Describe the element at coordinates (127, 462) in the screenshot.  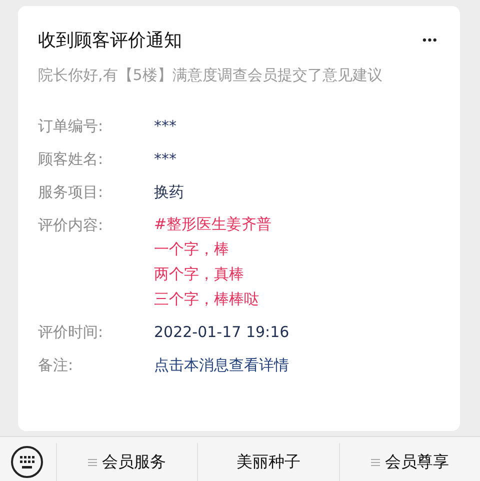
I see `menu-item: 会员服务` at that location.